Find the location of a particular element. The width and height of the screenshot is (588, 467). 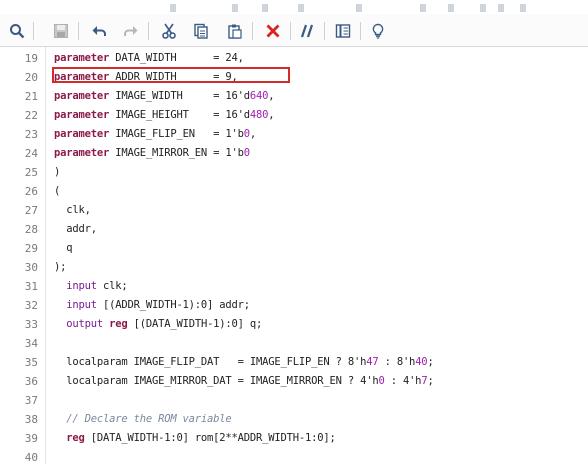

code-line: 34 is located at coordinates (294, 343).